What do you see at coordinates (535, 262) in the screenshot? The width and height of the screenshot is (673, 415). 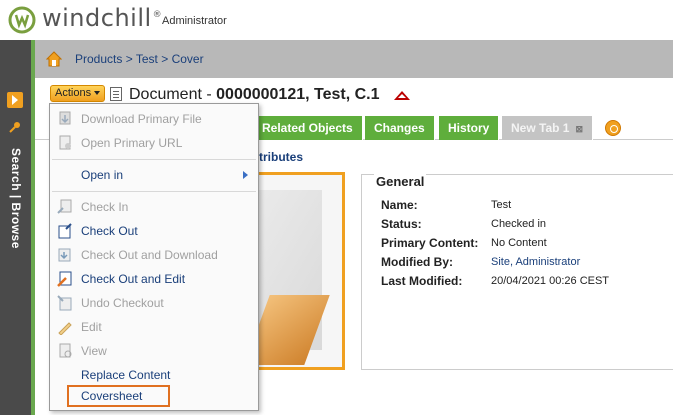 I see `field-value-modified-by: Site, Administrator` at bounding box center [535, 262].